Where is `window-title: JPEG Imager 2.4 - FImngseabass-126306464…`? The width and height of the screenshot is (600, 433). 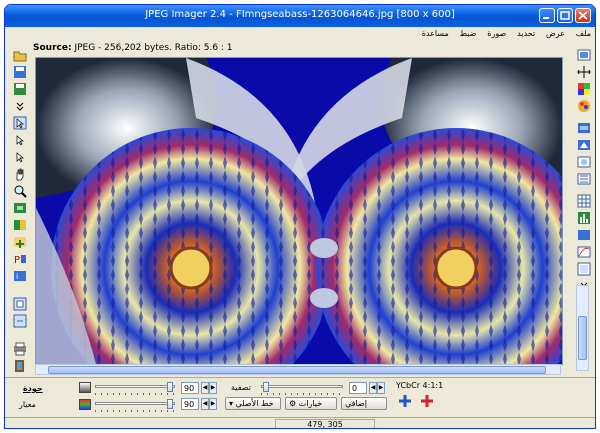 window-title: JPEG Imager 2.4 - FImngseabass-126306464… is located at coordinates (300, 14).